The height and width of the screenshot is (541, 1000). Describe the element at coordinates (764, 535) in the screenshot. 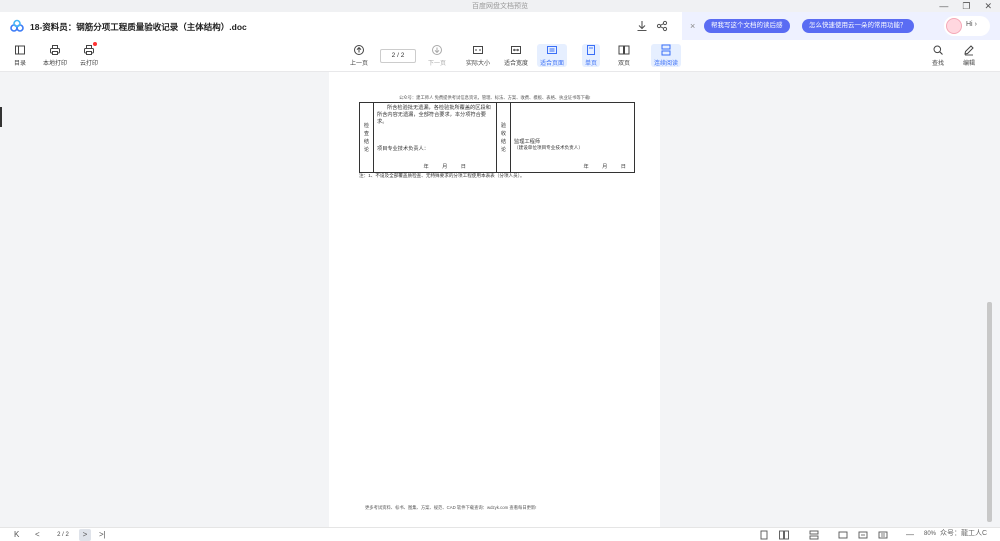

I see `single-view-icon` at that location.